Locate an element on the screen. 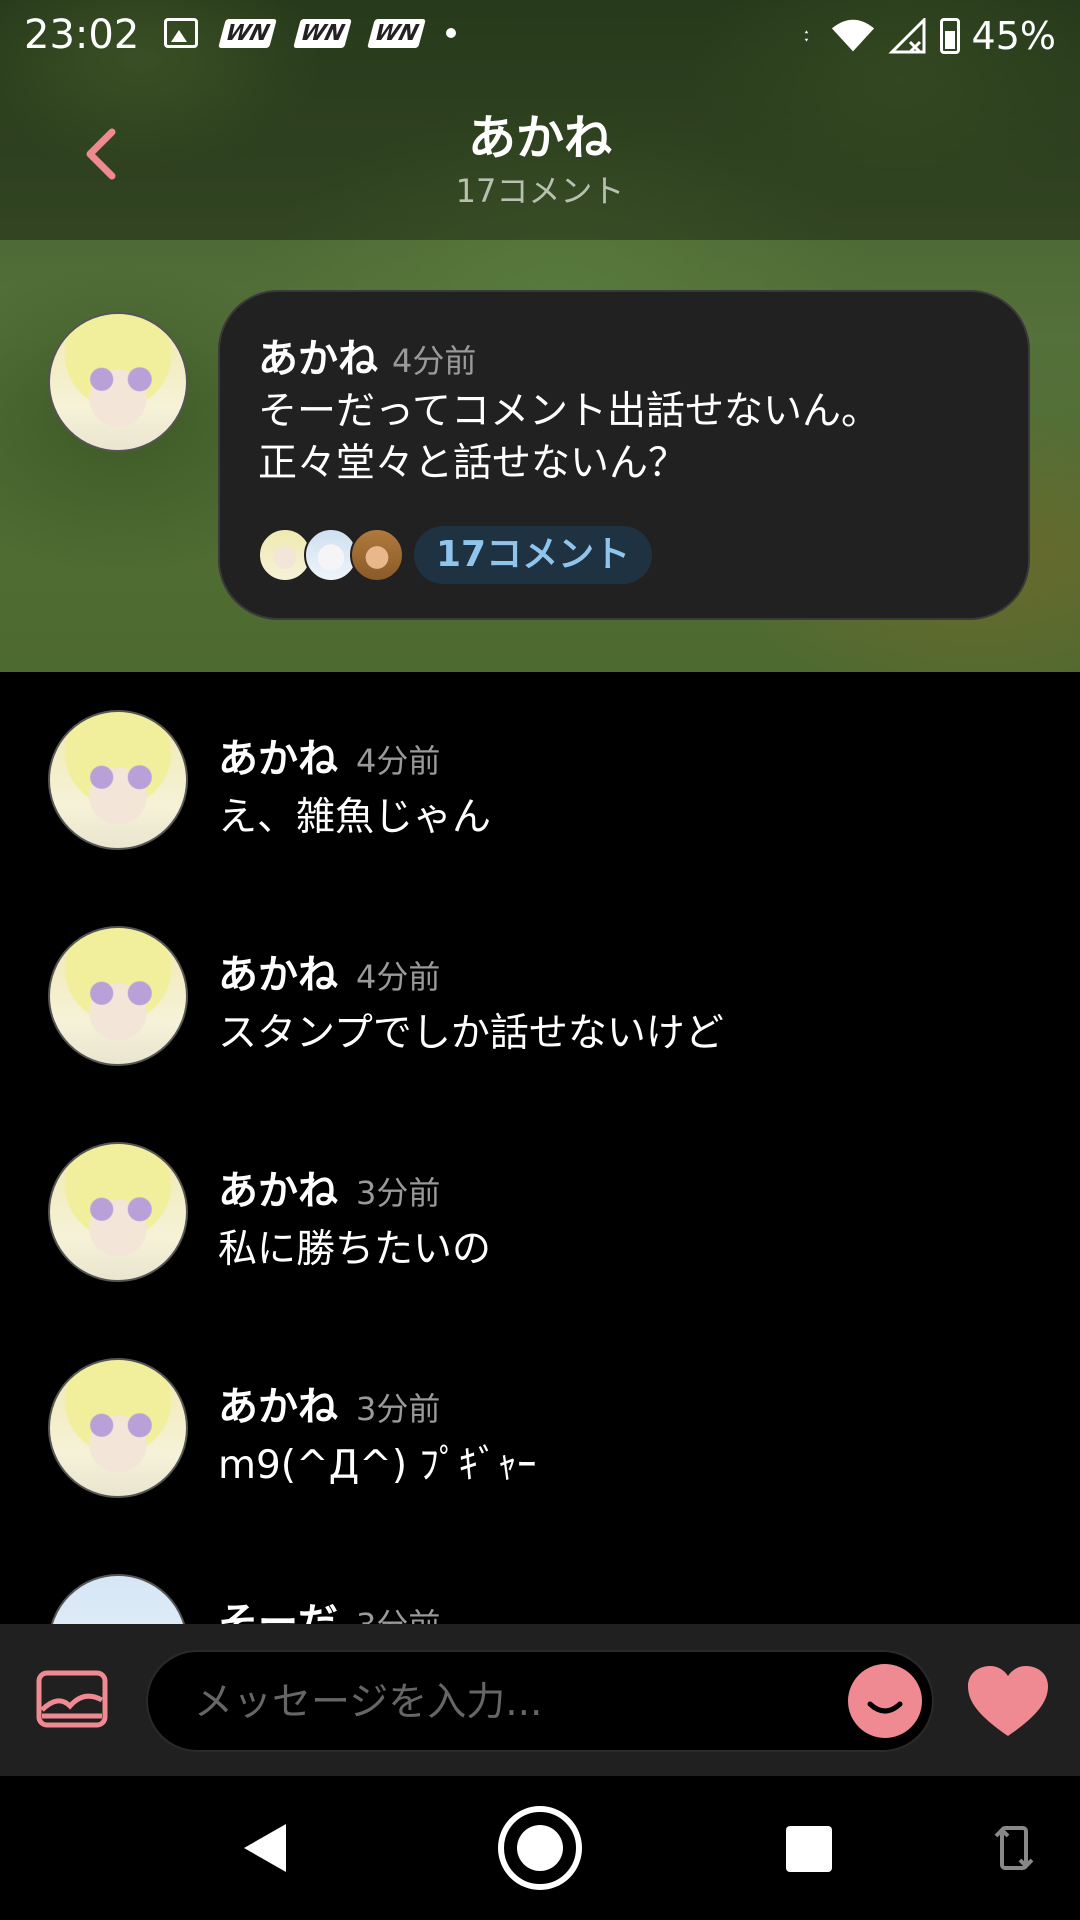  system-nav-bar is located at coordinates (540, 1848).